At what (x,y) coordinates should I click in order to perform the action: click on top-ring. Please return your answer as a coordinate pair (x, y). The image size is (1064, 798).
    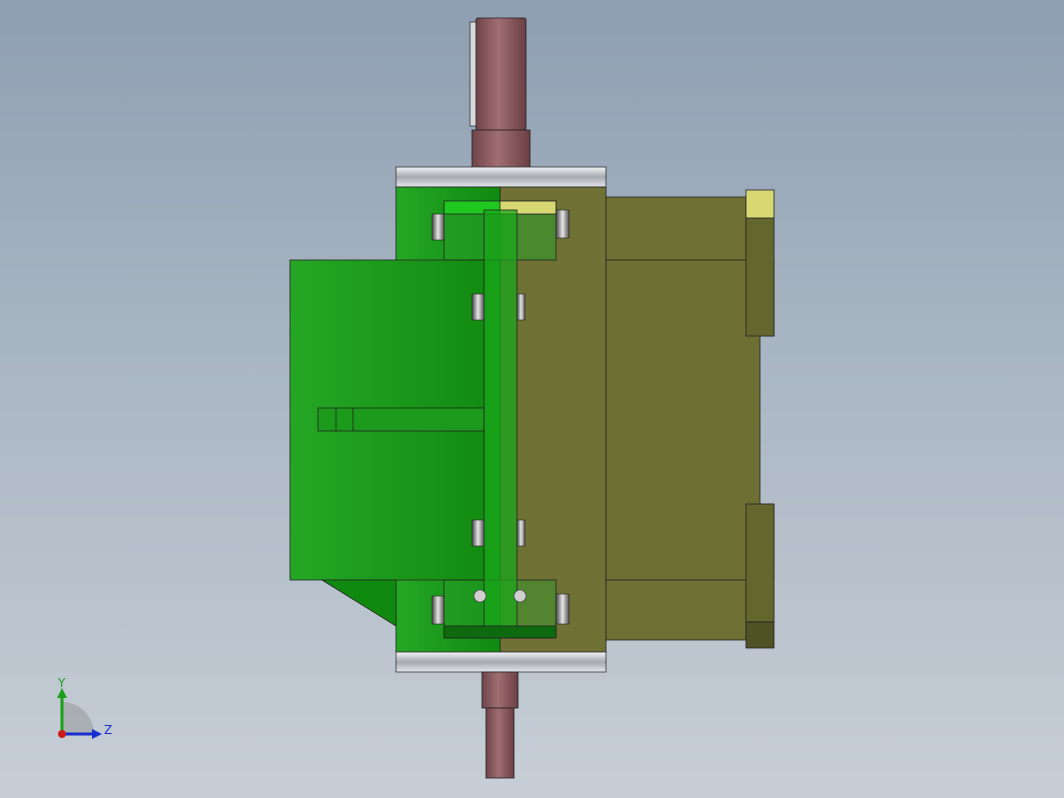
    Looking at the image, I should click on (501, 177).